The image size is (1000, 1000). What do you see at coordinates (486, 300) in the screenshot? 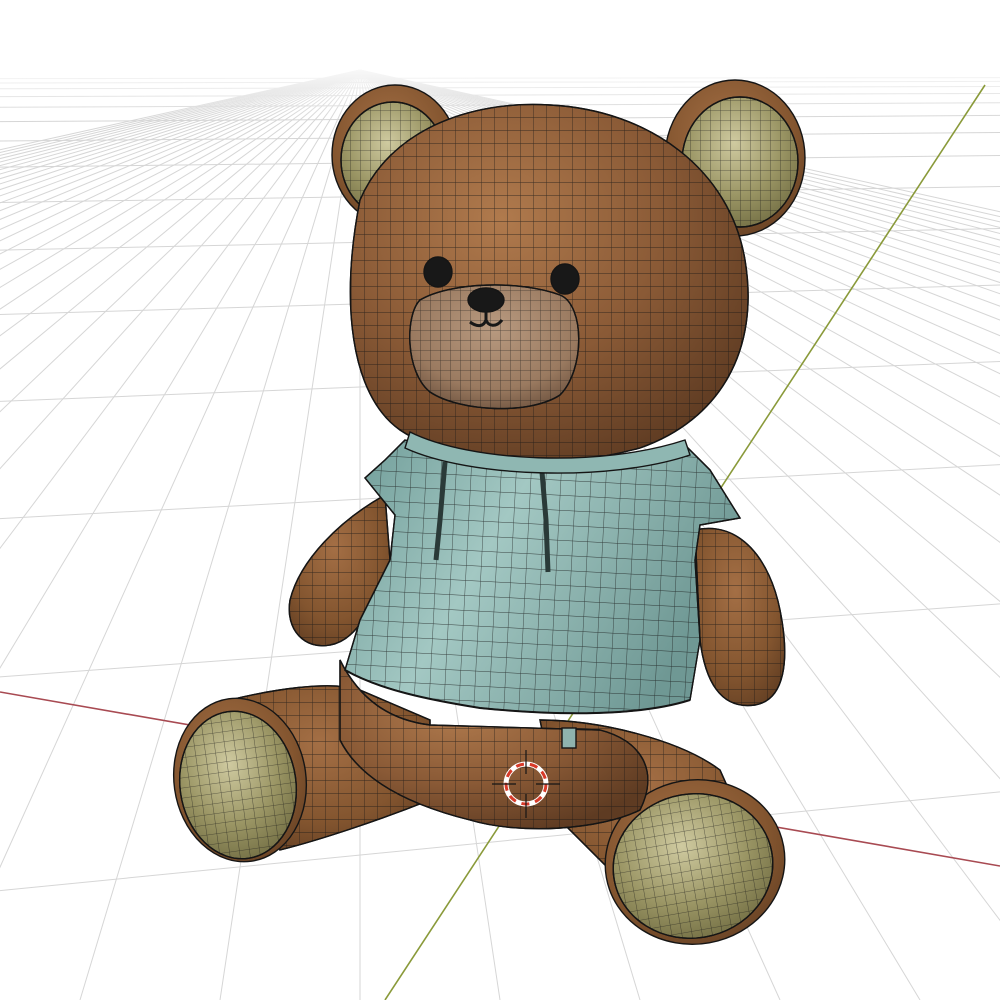
I see `nose` at bounding box center [486, 300].